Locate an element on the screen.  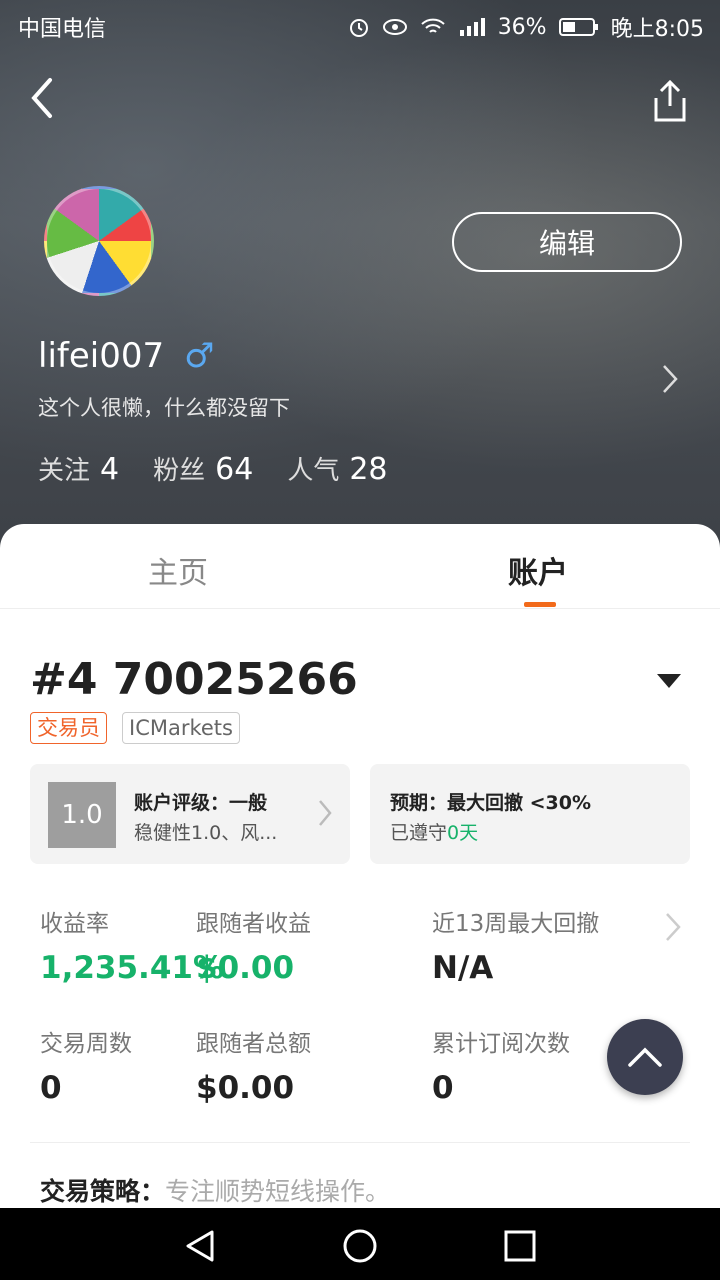
carrier-label: 中国电信 is located at coordinates (62, 29).